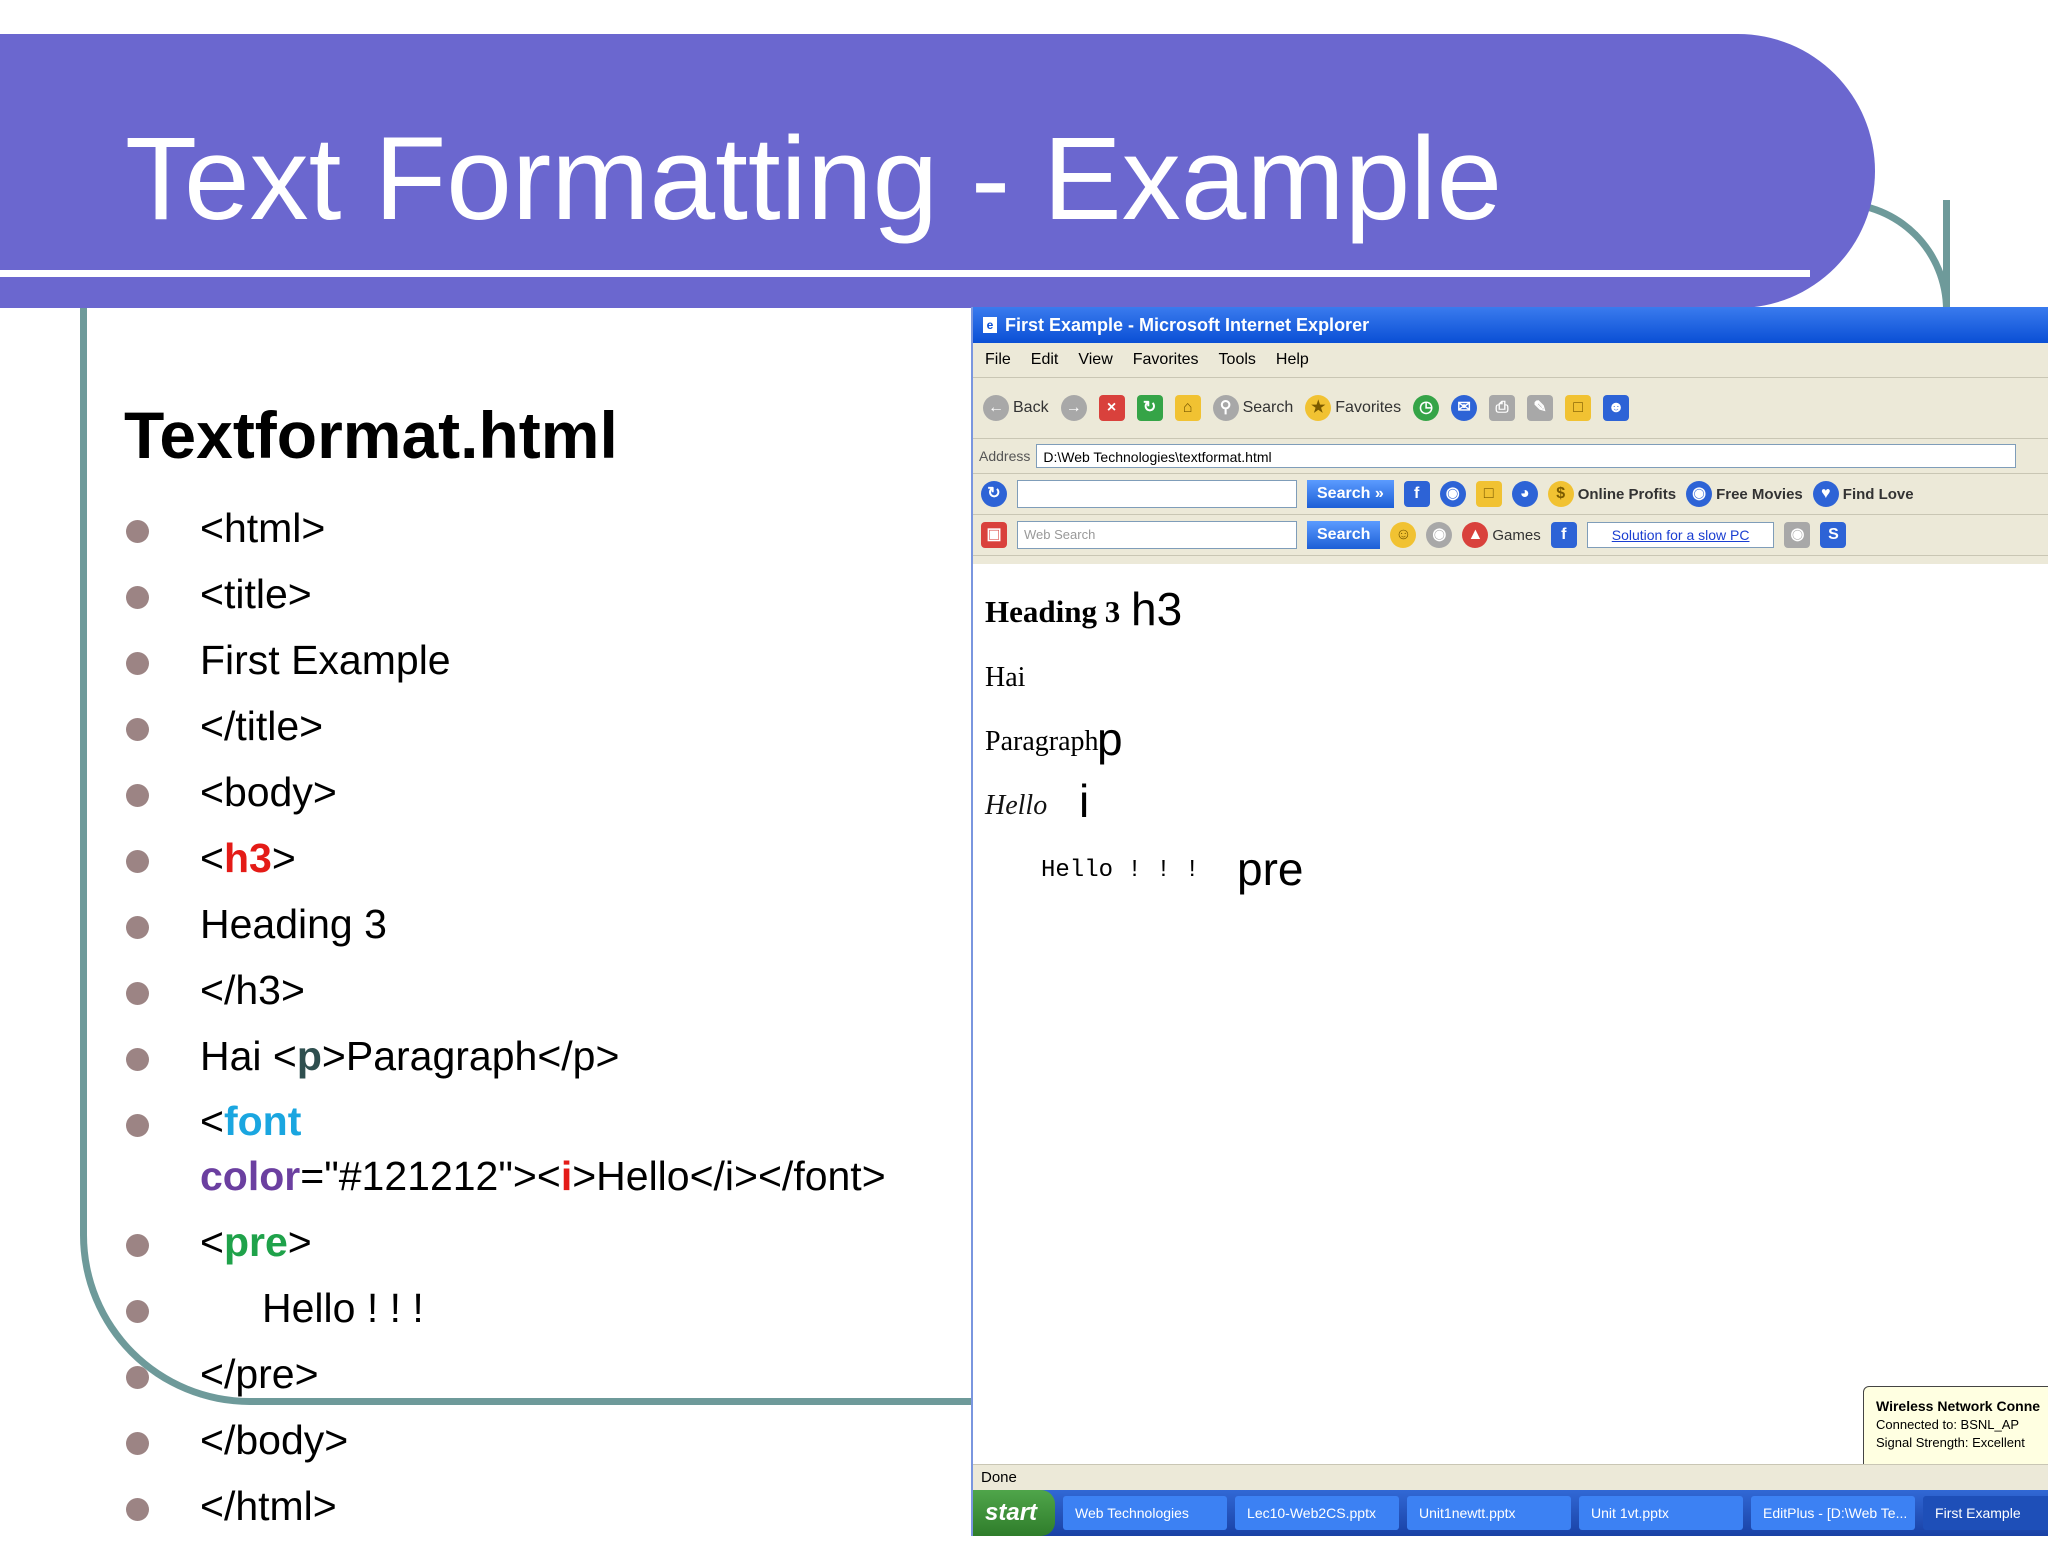  What do you see at coordinates (1439, 535) in the screenshot?
I see `eyes-icon: ◉` at bounding box center [1439, 535].